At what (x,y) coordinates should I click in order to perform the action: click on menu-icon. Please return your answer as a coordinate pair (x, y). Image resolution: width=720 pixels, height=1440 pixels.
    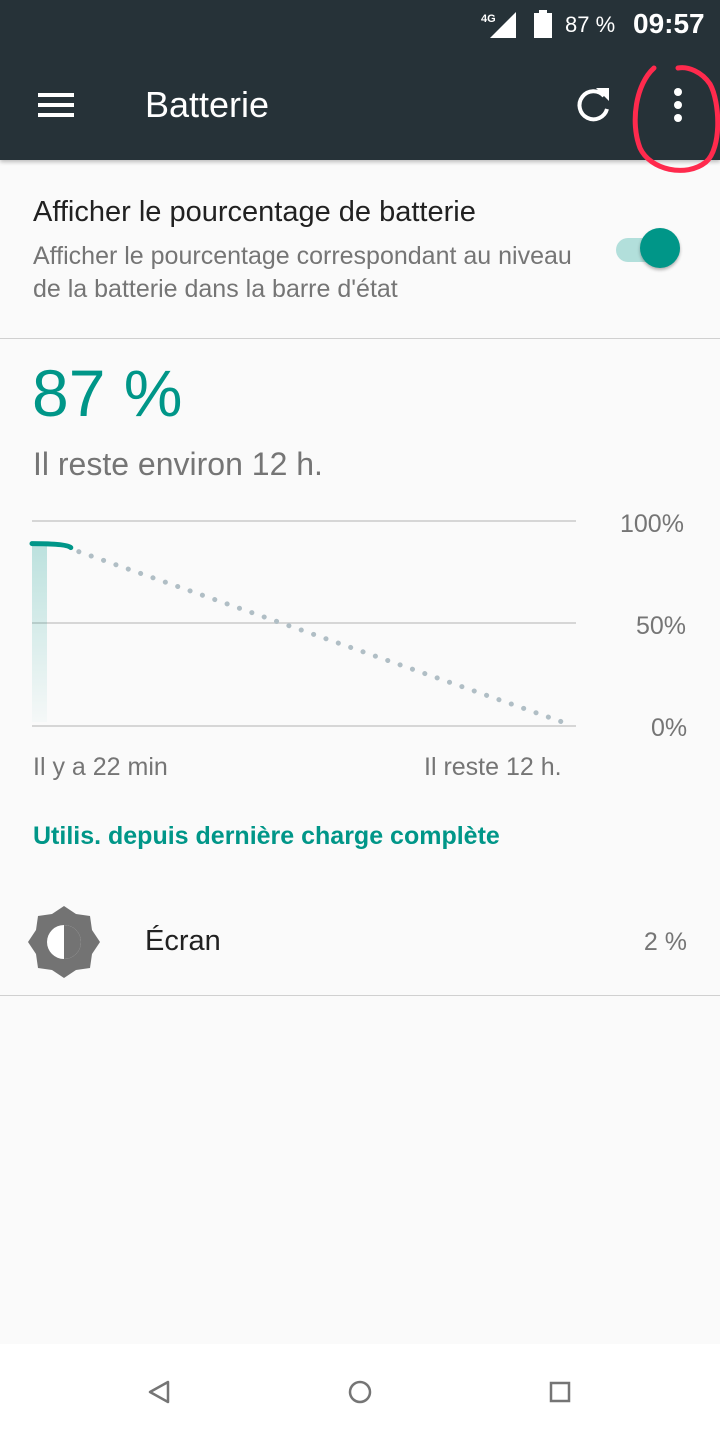
    Looking at the image, I should click on (56, 105).